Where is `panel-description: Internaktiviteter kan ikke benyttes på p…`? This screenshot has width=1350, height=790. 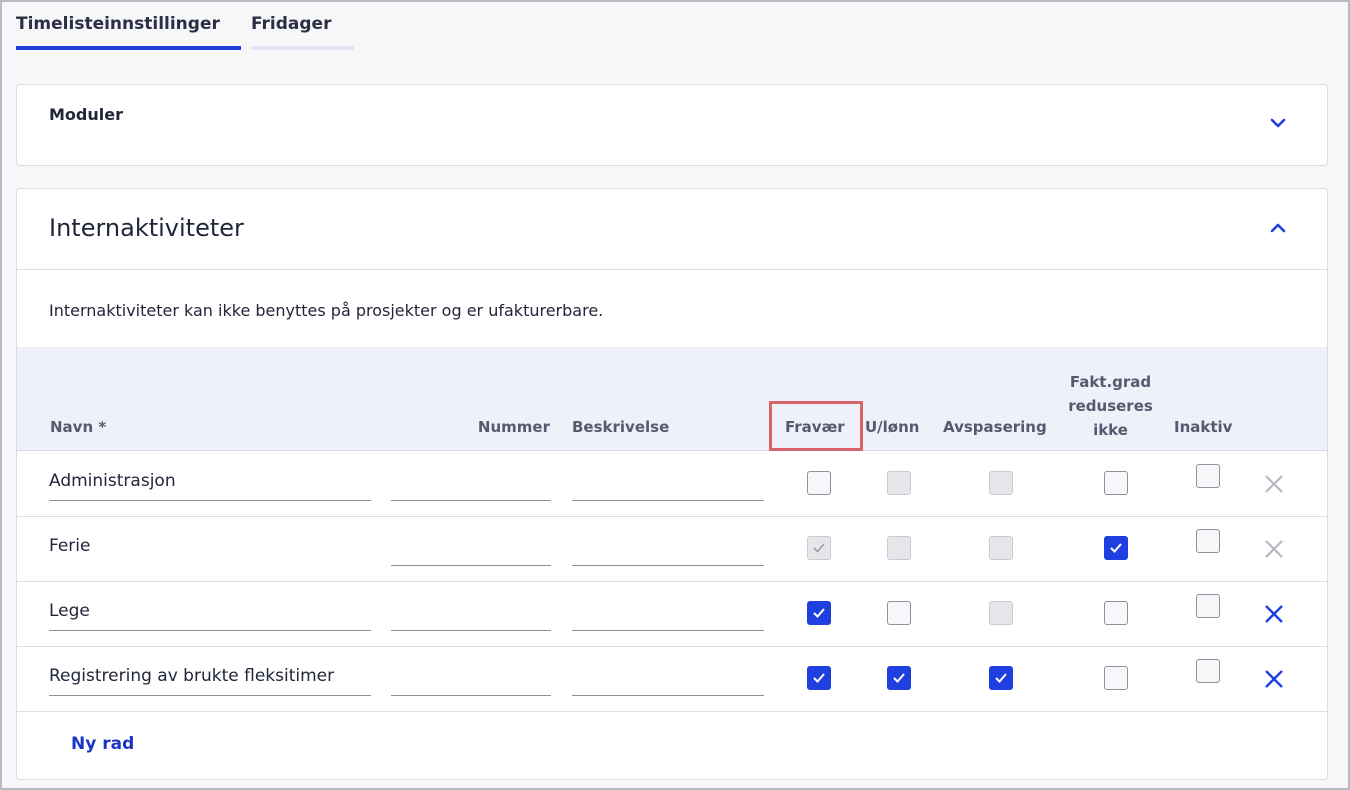
panel-description: Internaktiviteter kan ikke benyttes på p… is located at coordinates (326, 310).